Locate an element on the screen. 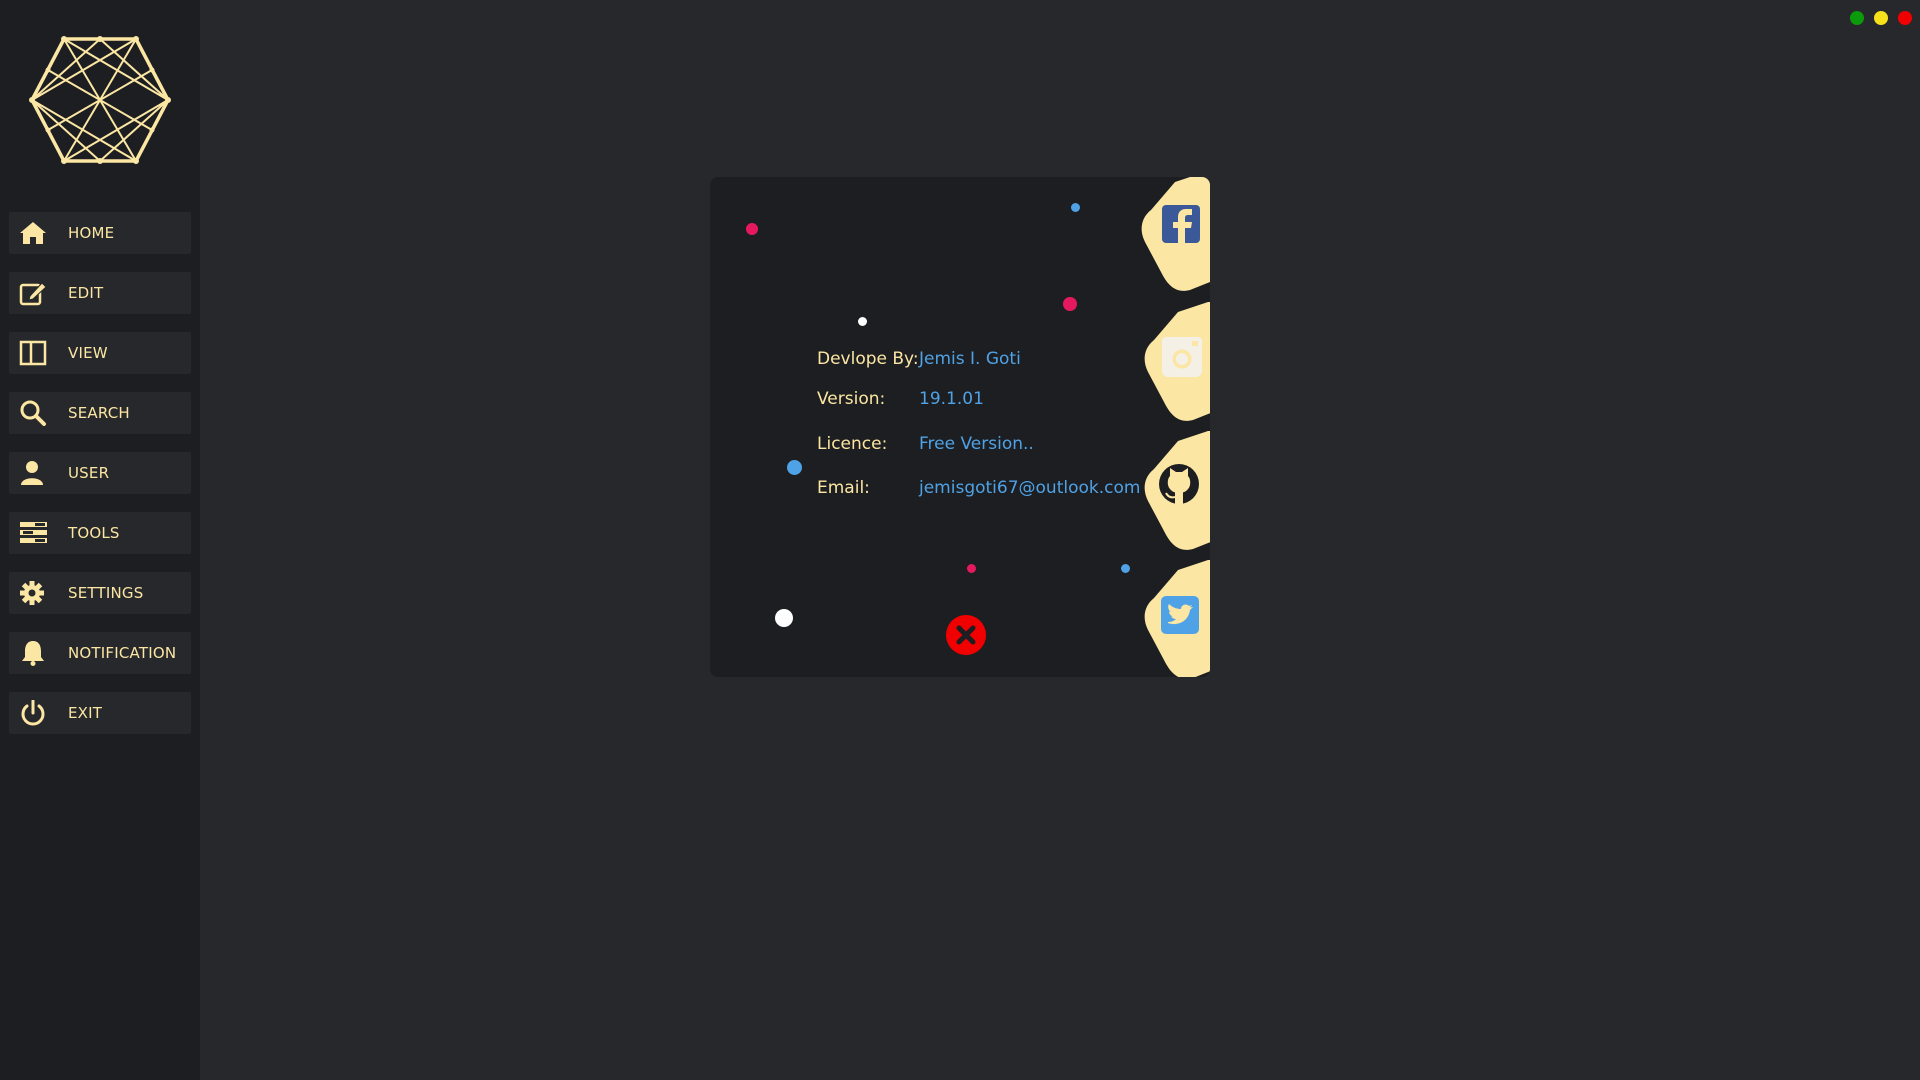  sidebar-item-edit: EDIT is located at coordinates (100, 293).